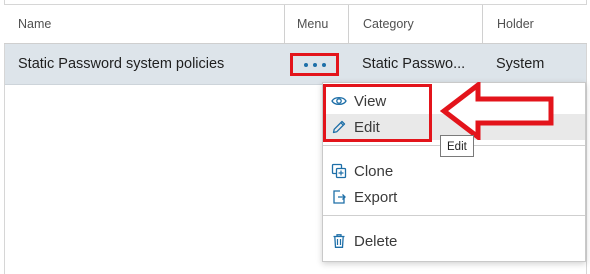 The width and height of the screenshot is (590, 274). I want to click on row-menu-button, so click(314, 64).